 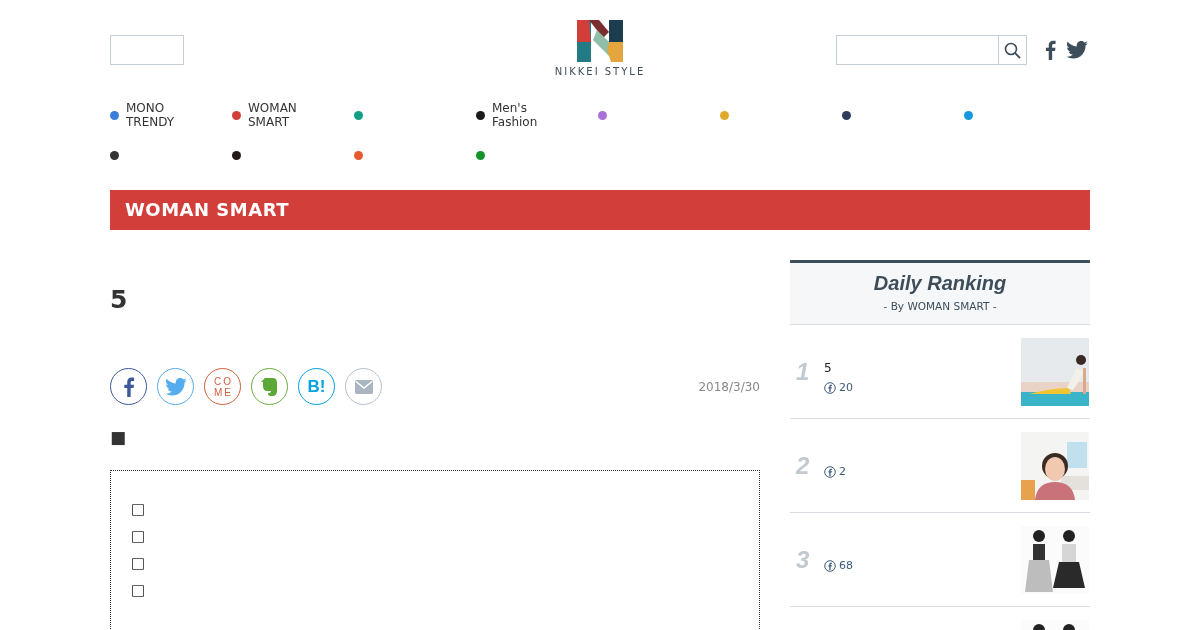 What do you see at coordinates (803, 371) in the screenshot?
I see `rank-number: 1` at bounding box center [803, 371].